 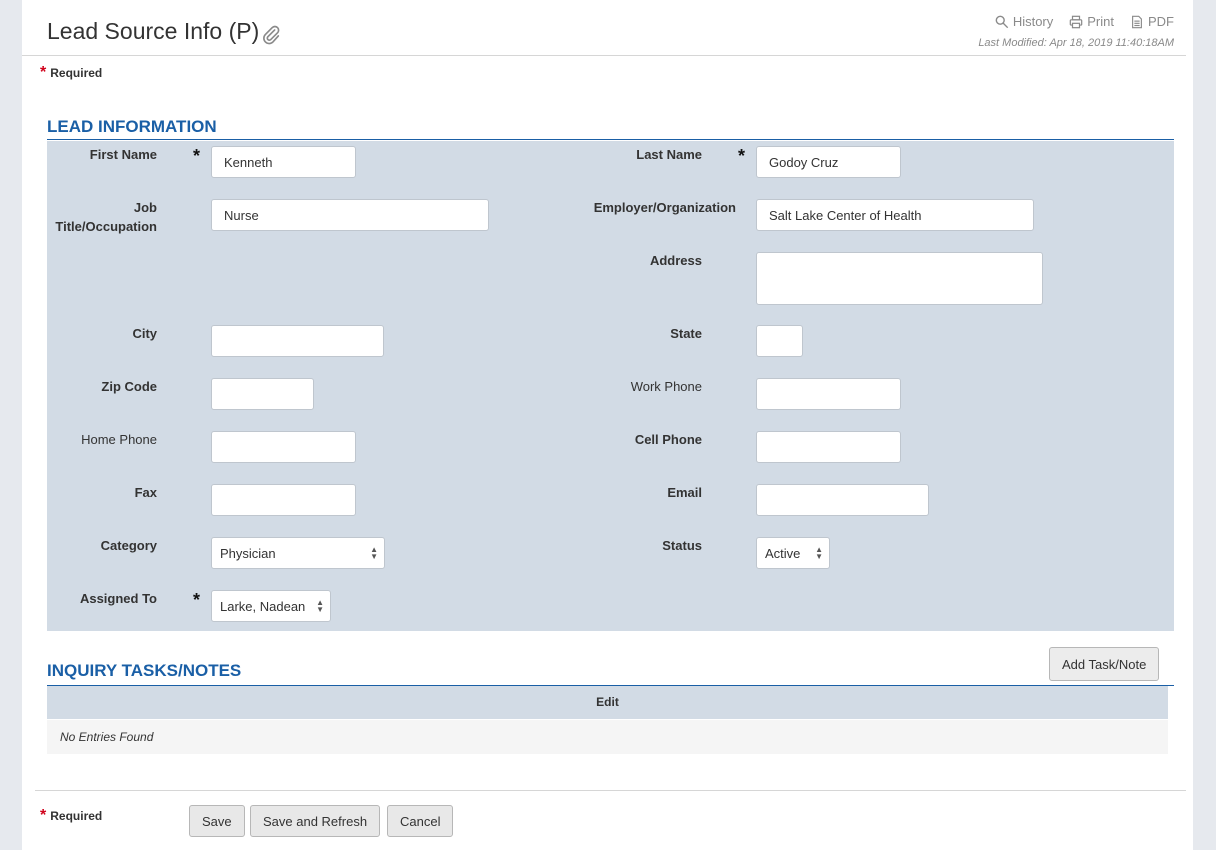 What do you see at coordinates (153, 31) in the screenshot?
I see `page-title: Lead Source Info (P)` at bounding box center [153, 31].